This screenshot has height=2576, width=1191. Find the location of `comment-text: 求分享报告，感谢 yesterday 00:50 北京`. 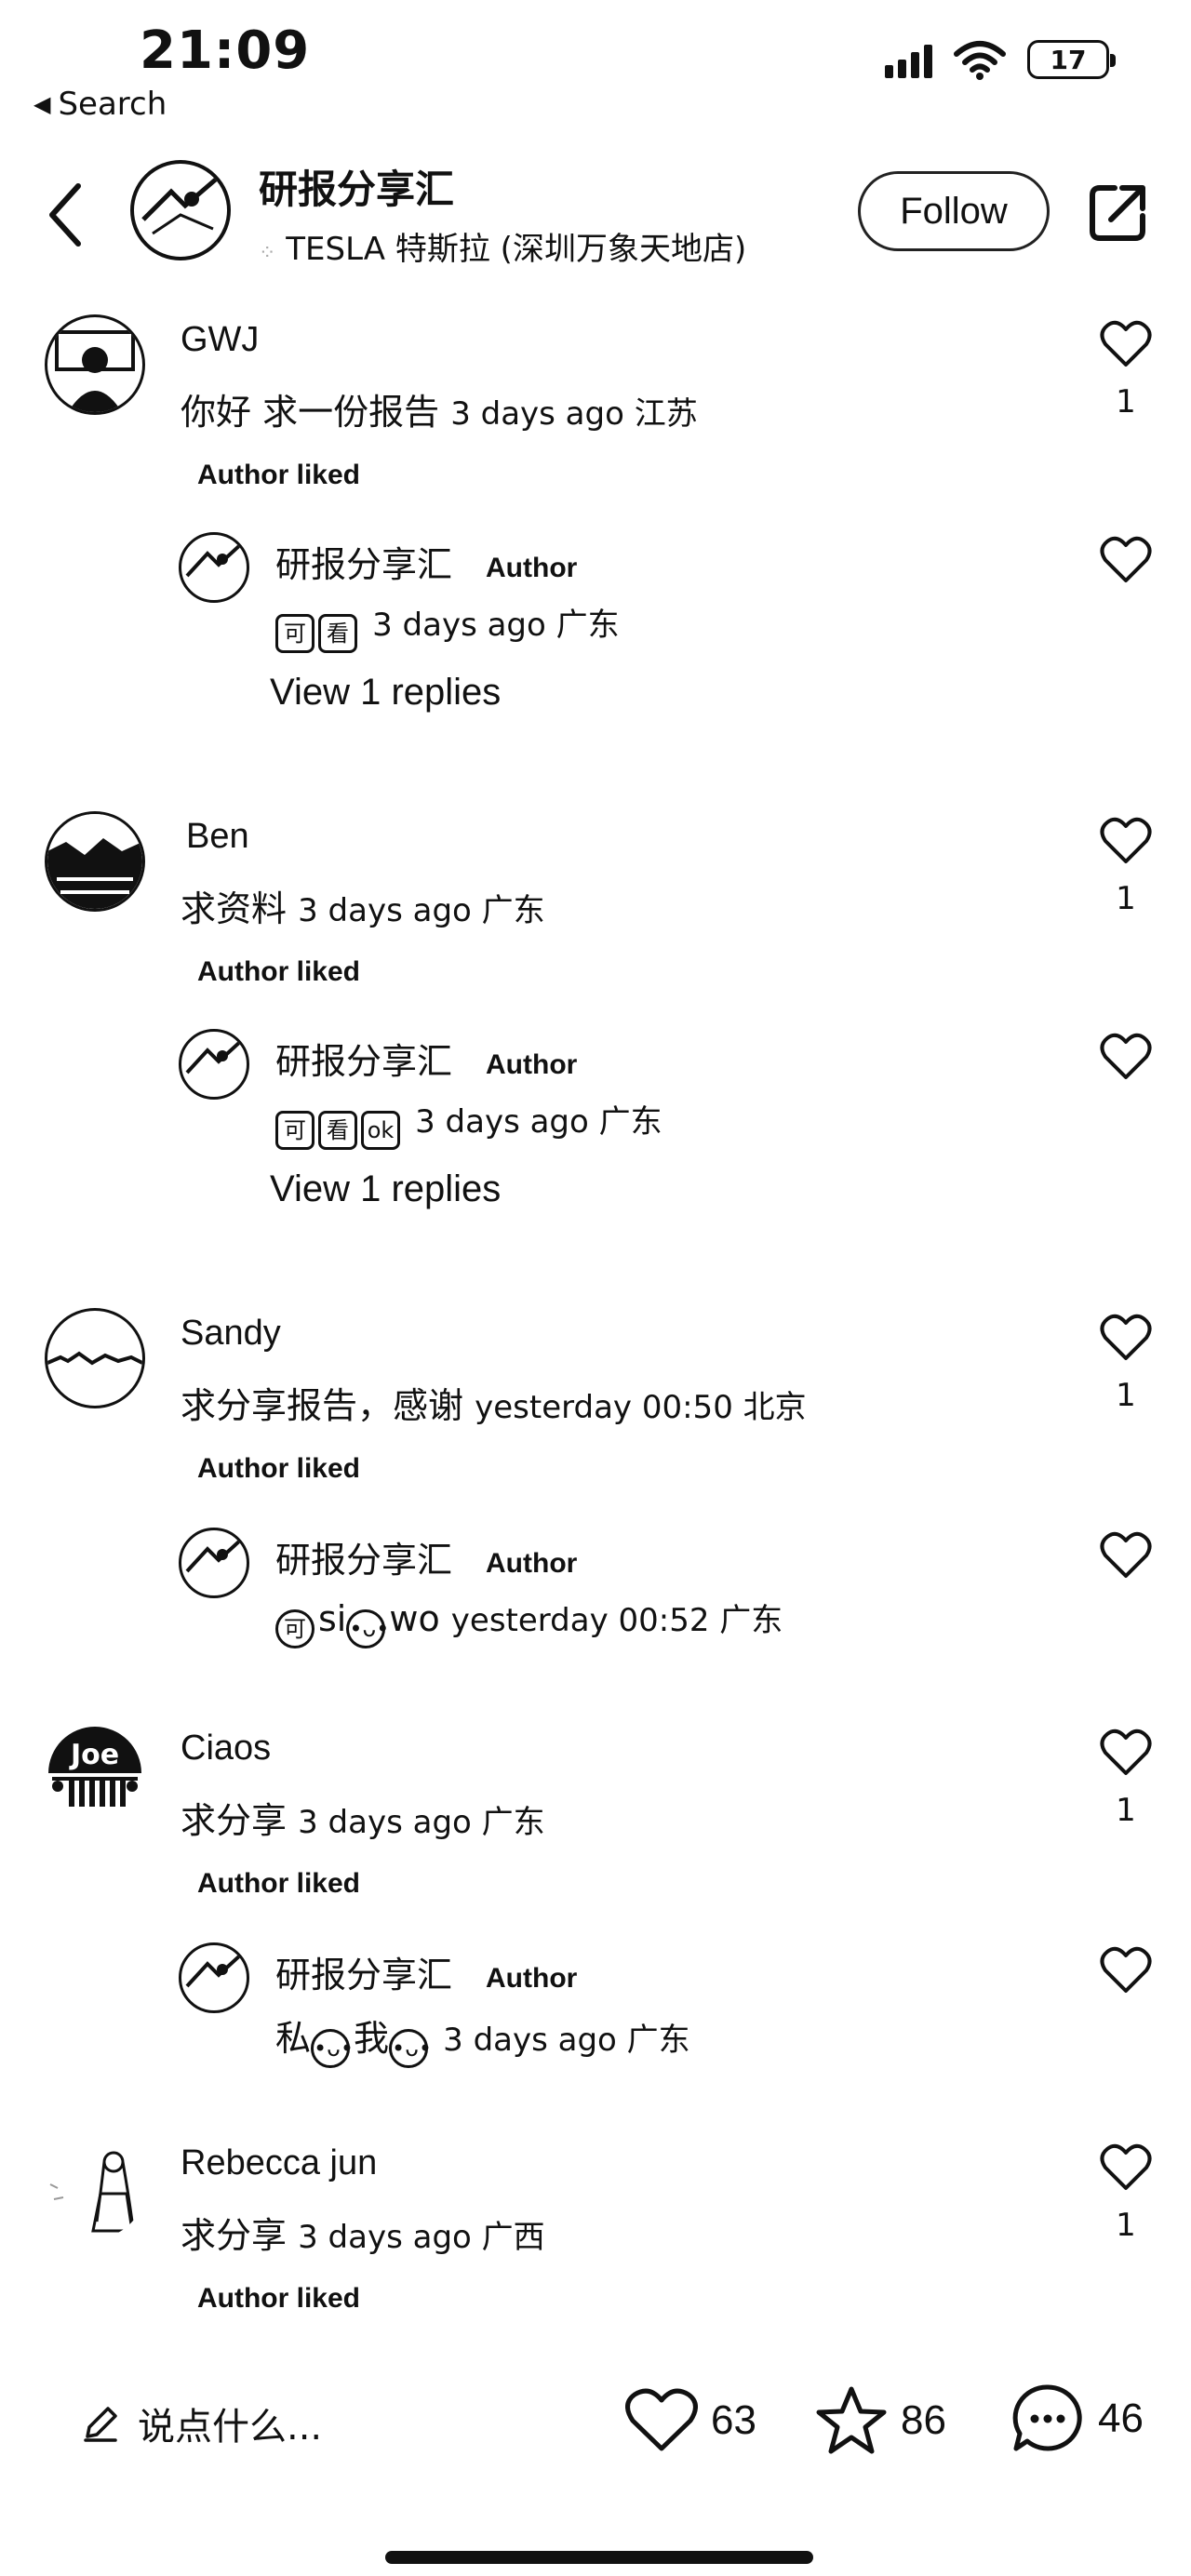

comment-text: 求分享报告，感谢 yesterday 00:50 北京 is located at coordinates (494, 1405).